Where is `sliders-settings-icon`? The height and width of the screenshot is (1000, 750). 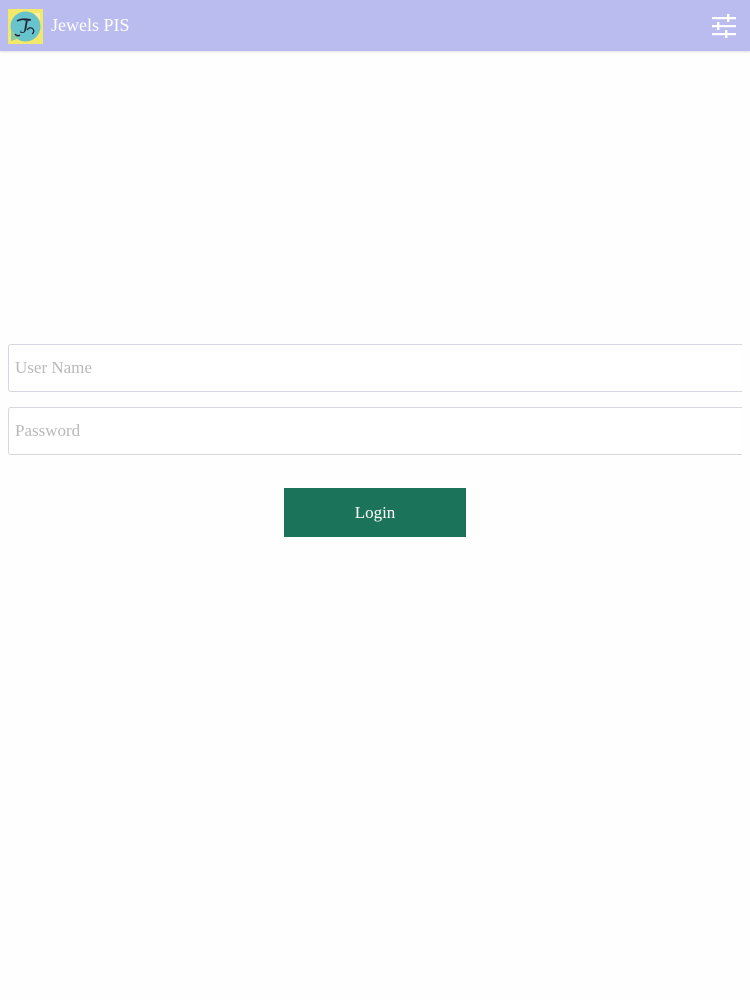 sliders-settings-icon is located at coordinates (724, 26).